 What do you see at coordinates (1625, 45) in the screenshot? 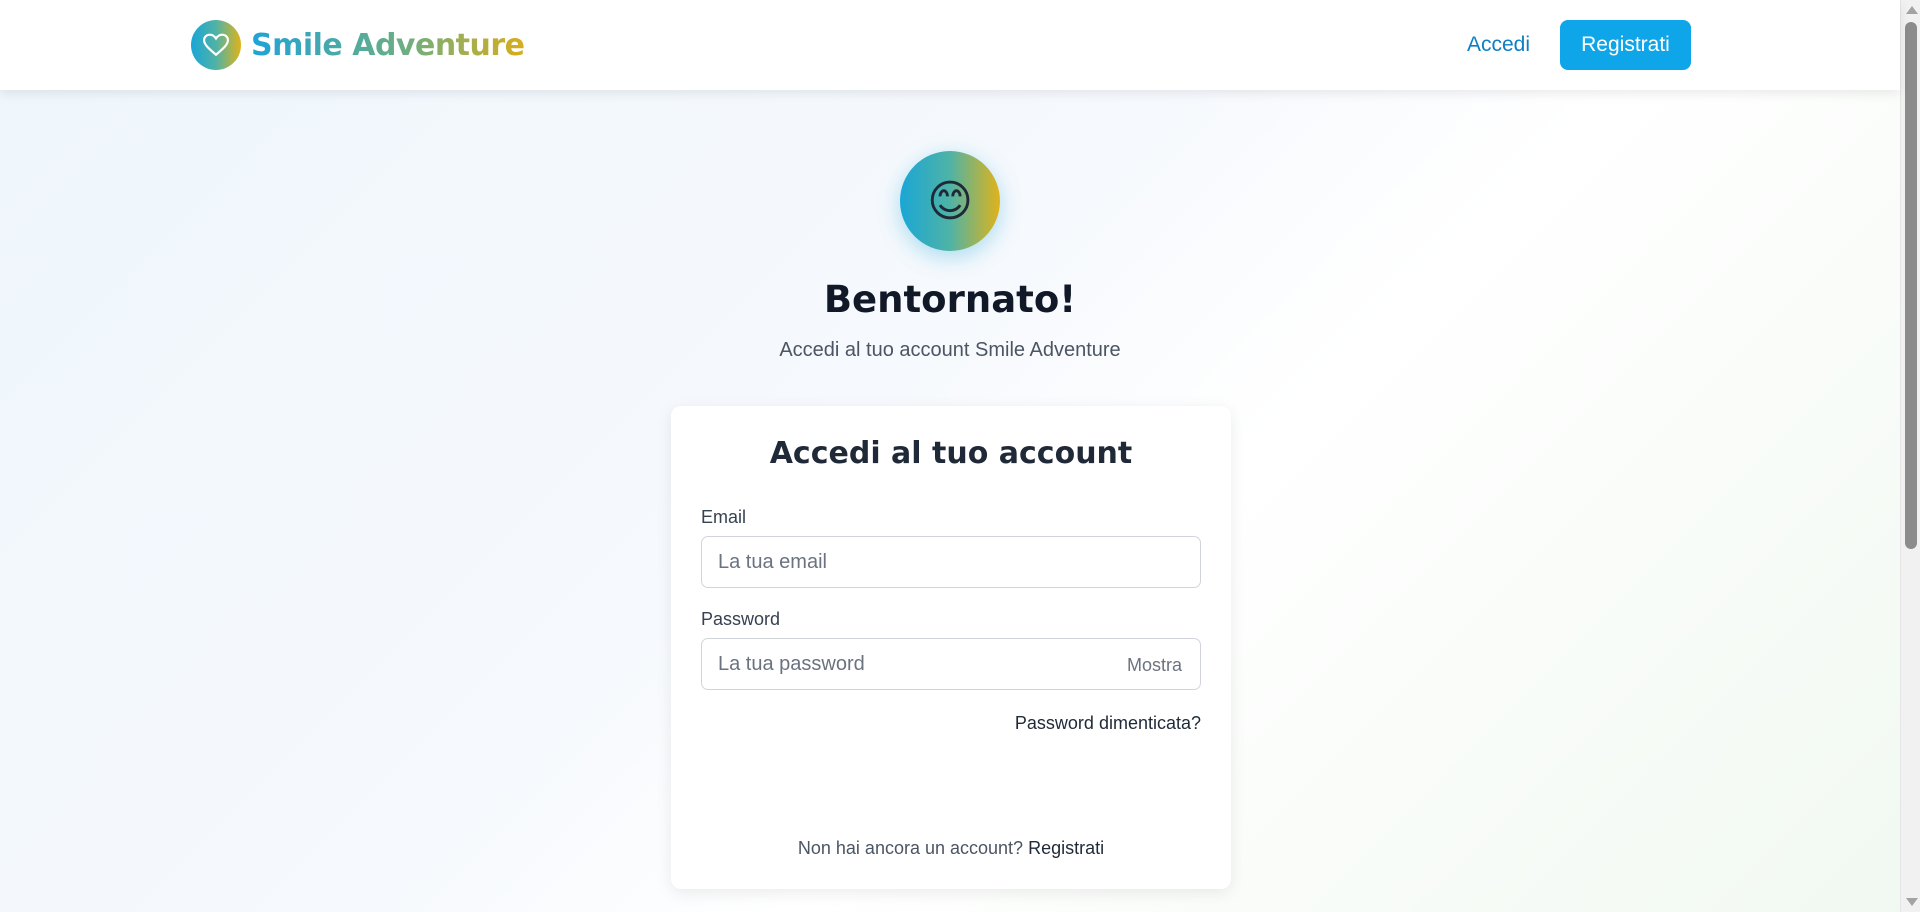
I see `nav-register-button: Registrati` at bounding box center [1625, 45].